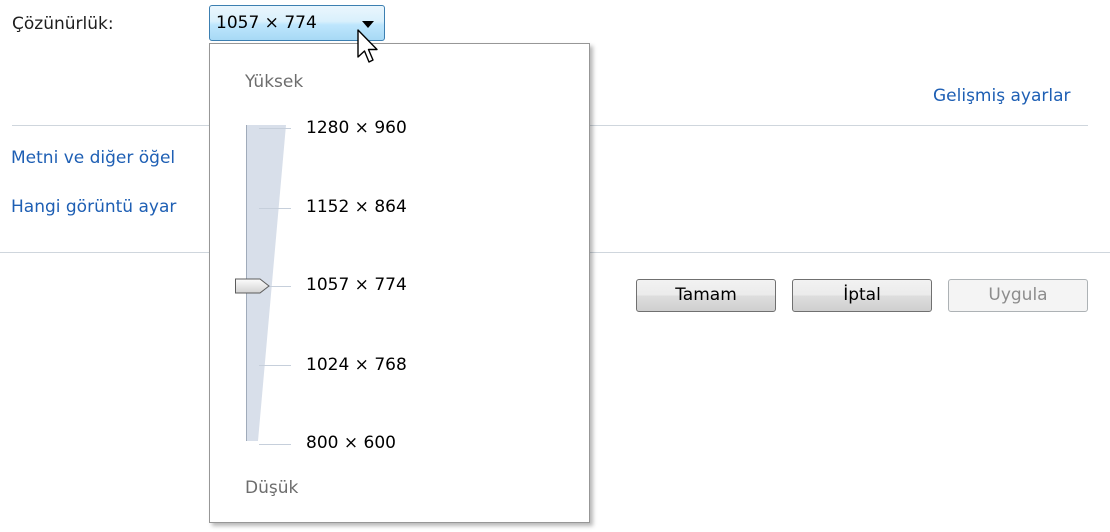 Image resolution: width=1110 pixels, height=532 pixels. What do you see at coordinates (862, 295) in the screenshot?
I see `cancel-button: İptal` at bounding box center [862, 295].